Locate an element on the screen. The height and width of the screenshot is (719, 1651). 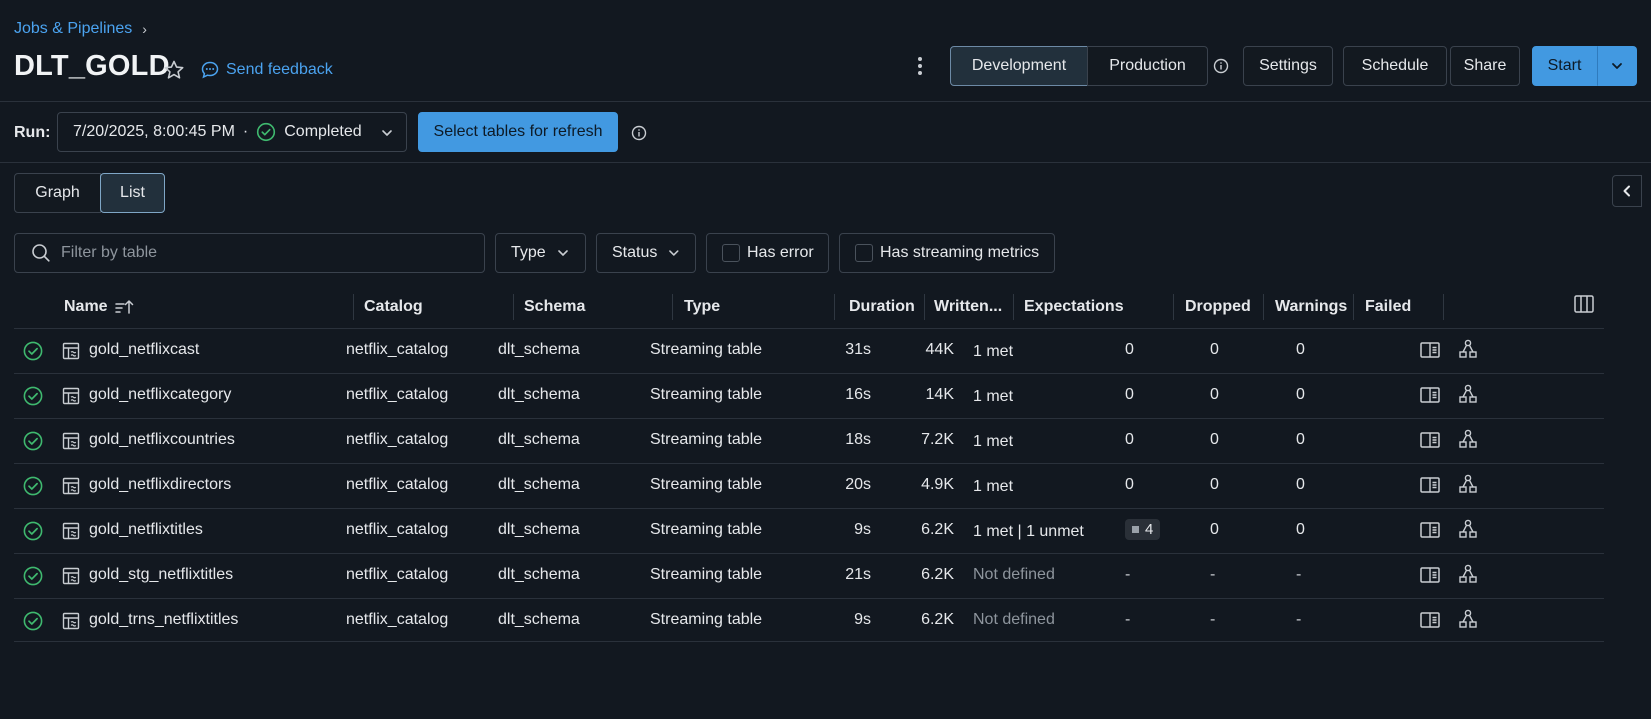
column-header-name: Name is located at coordinates (99, 307).